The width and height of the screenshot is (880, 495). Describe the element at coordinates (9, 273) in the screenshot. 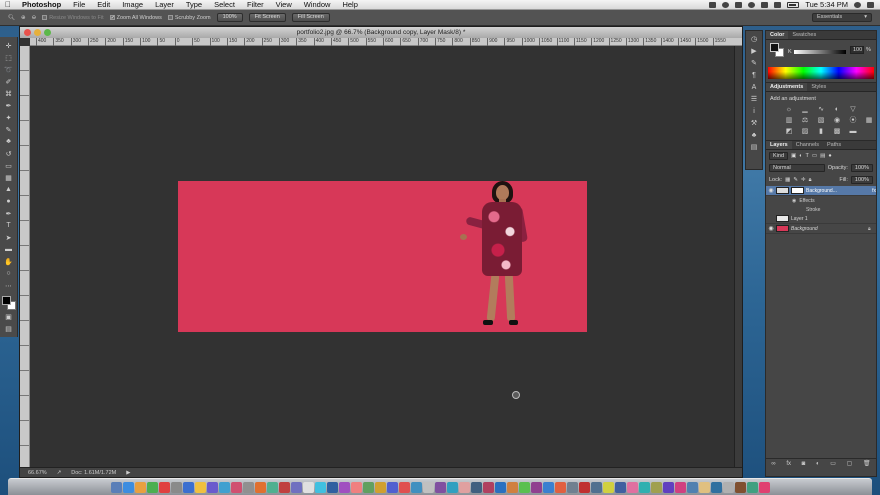

I see `zoom-tool-icon: ○` at that location.